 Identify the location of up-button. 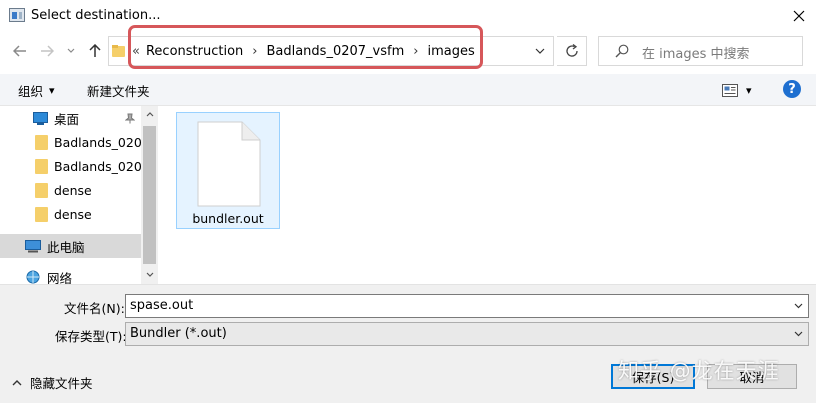
(95, 51).